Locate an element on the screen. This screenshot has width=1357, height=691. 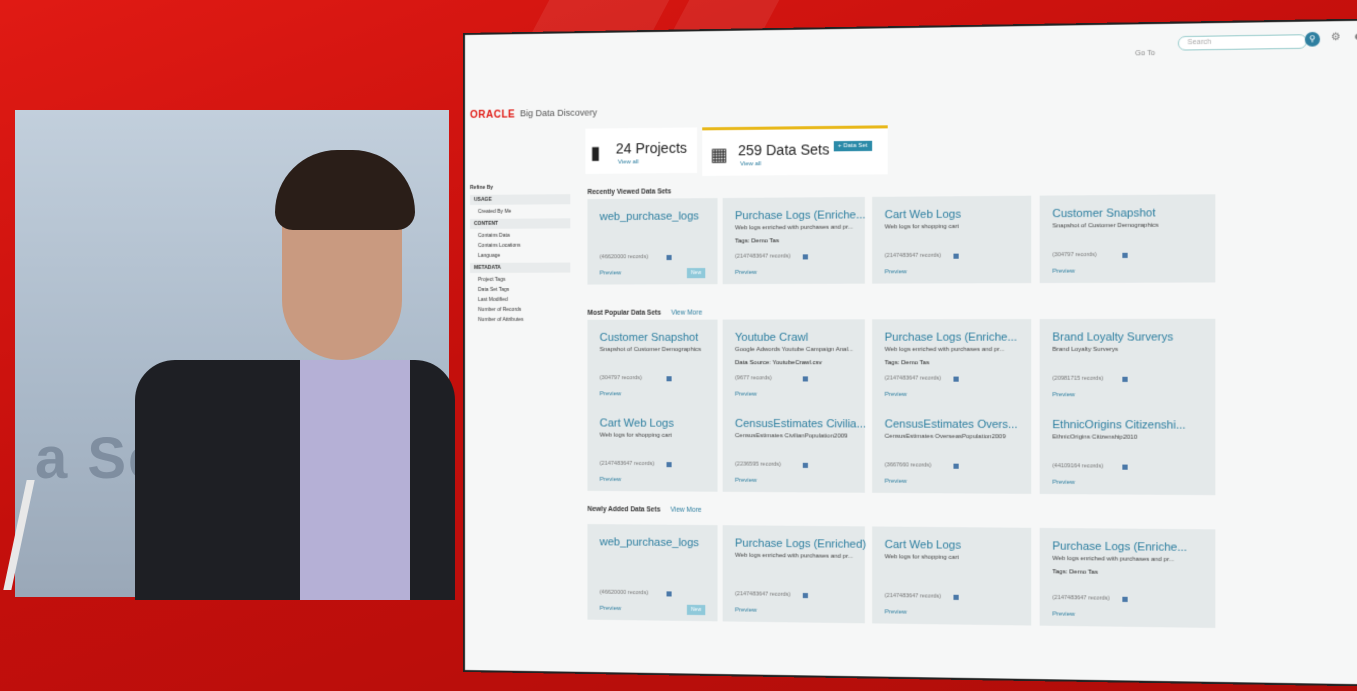
card-record-count: (2236595 records) is located at coordinates (758, 464).